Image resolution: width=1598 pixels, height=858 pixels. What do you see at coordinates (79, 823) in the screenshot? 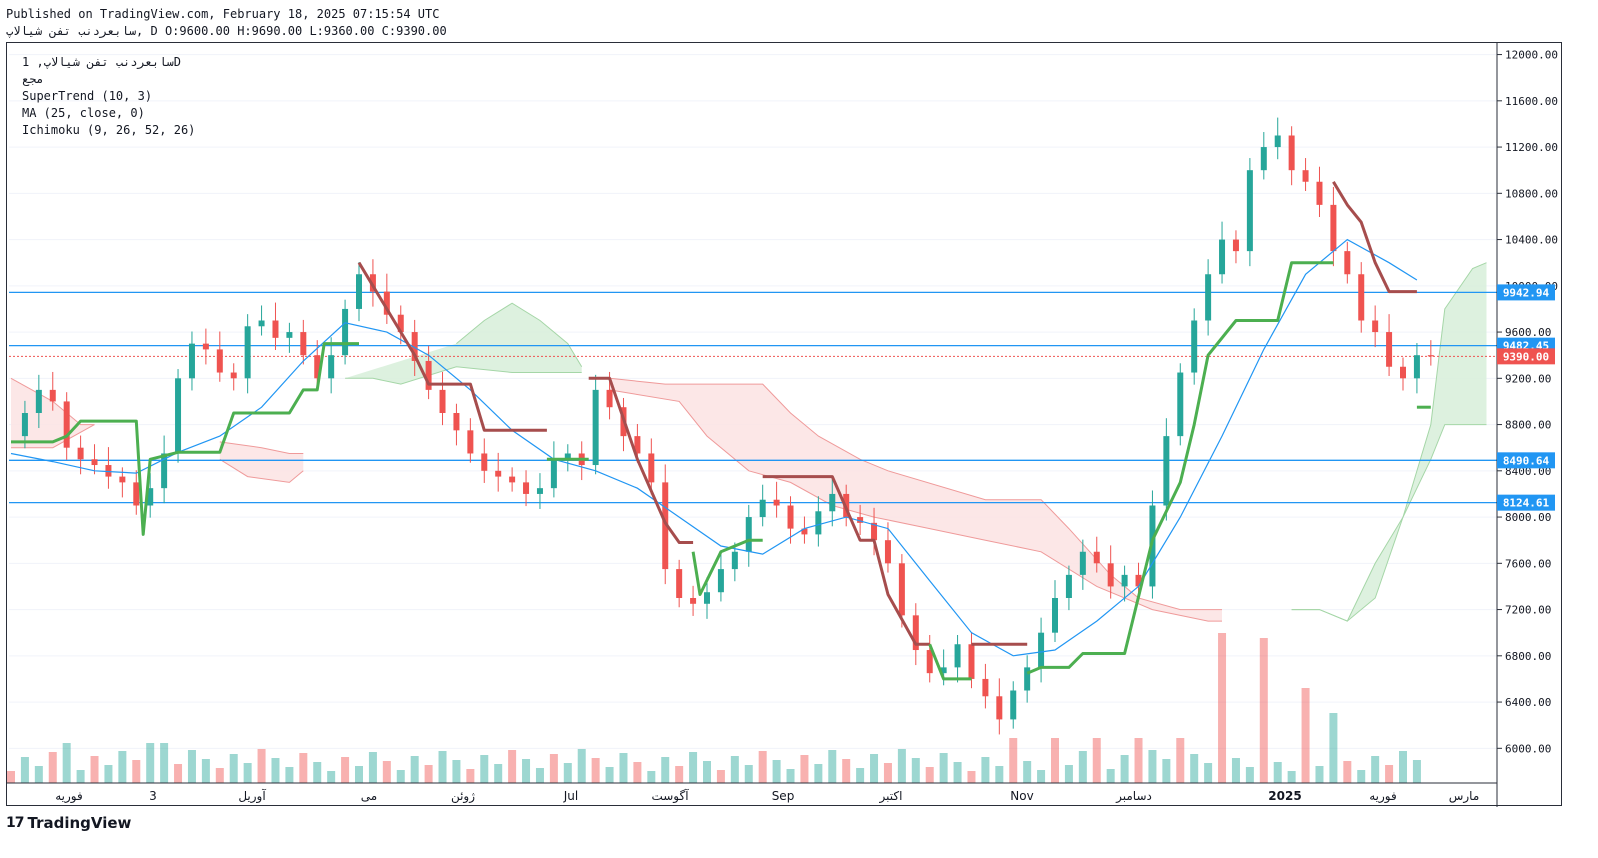
I see `brand-name: TradingView` at bounding box center [79, 823].